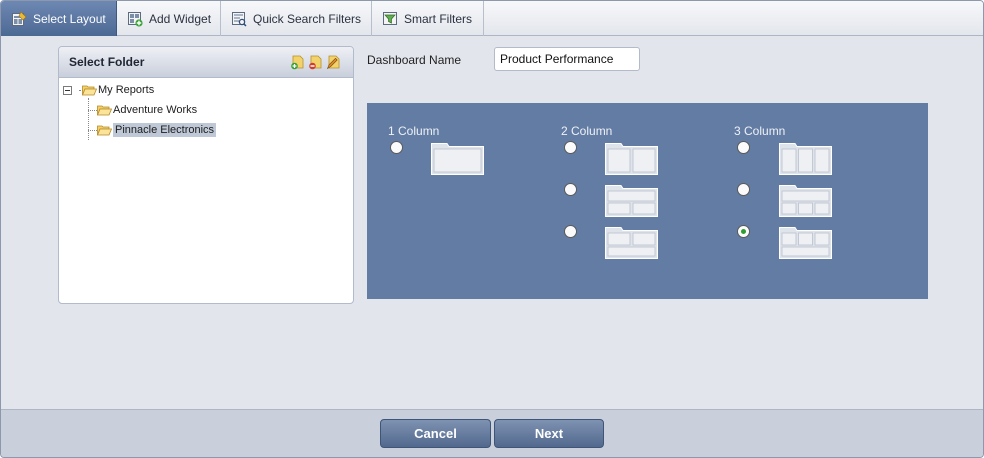  Describe the element at coordinates (69, 18) in the screenshot. I see `tab-label: Select Layout` at that location.